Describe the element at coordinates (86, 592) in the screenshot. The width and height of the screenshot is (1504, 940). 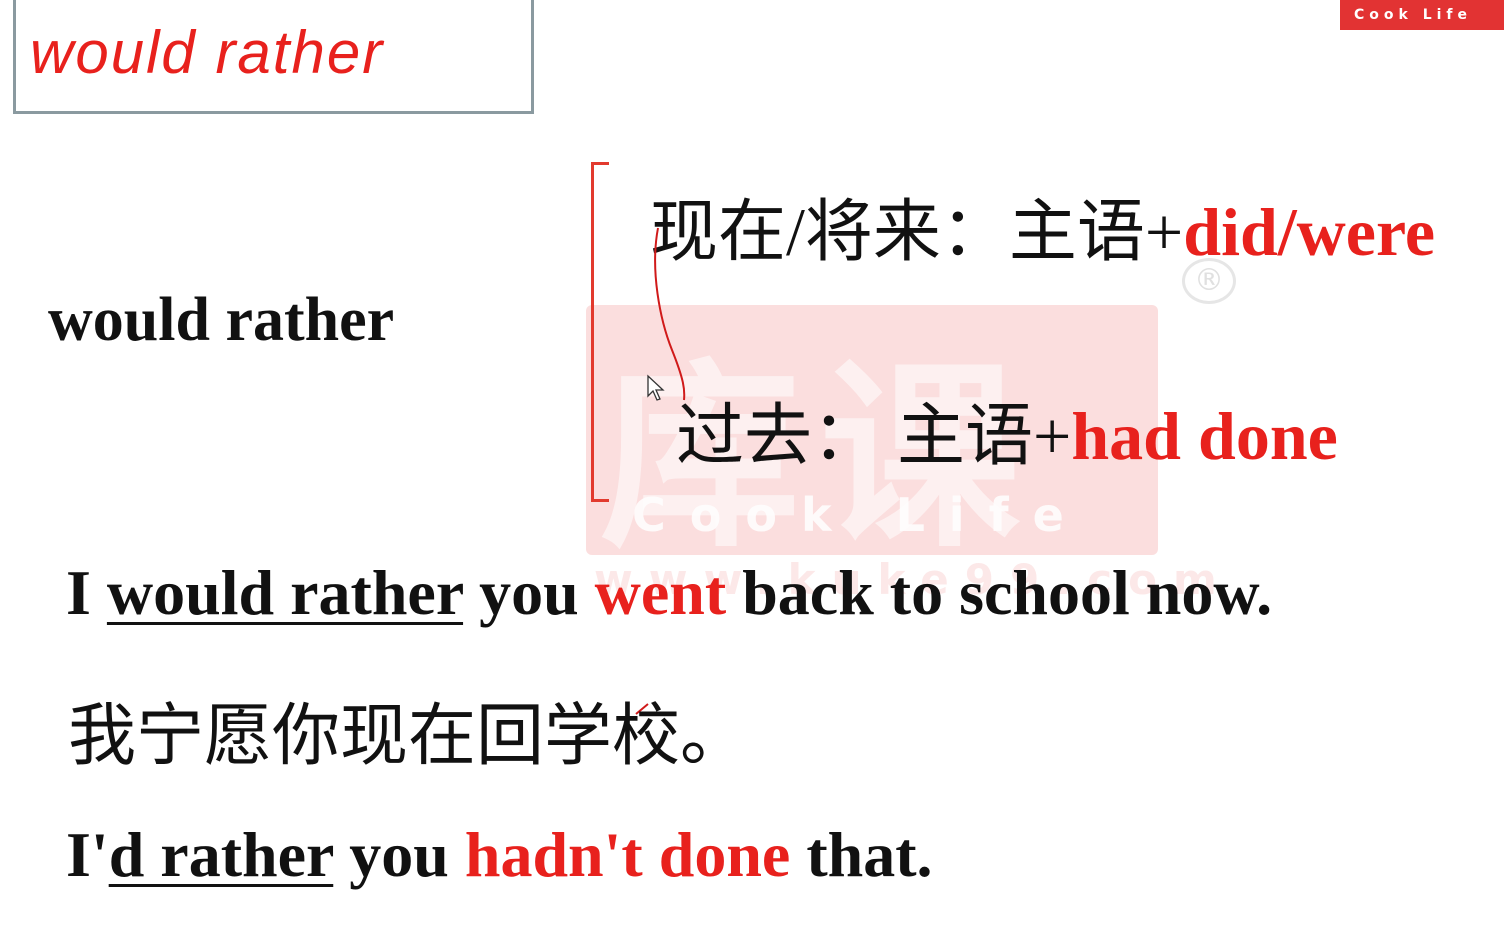
I see `example-1-pre: I` at that location.